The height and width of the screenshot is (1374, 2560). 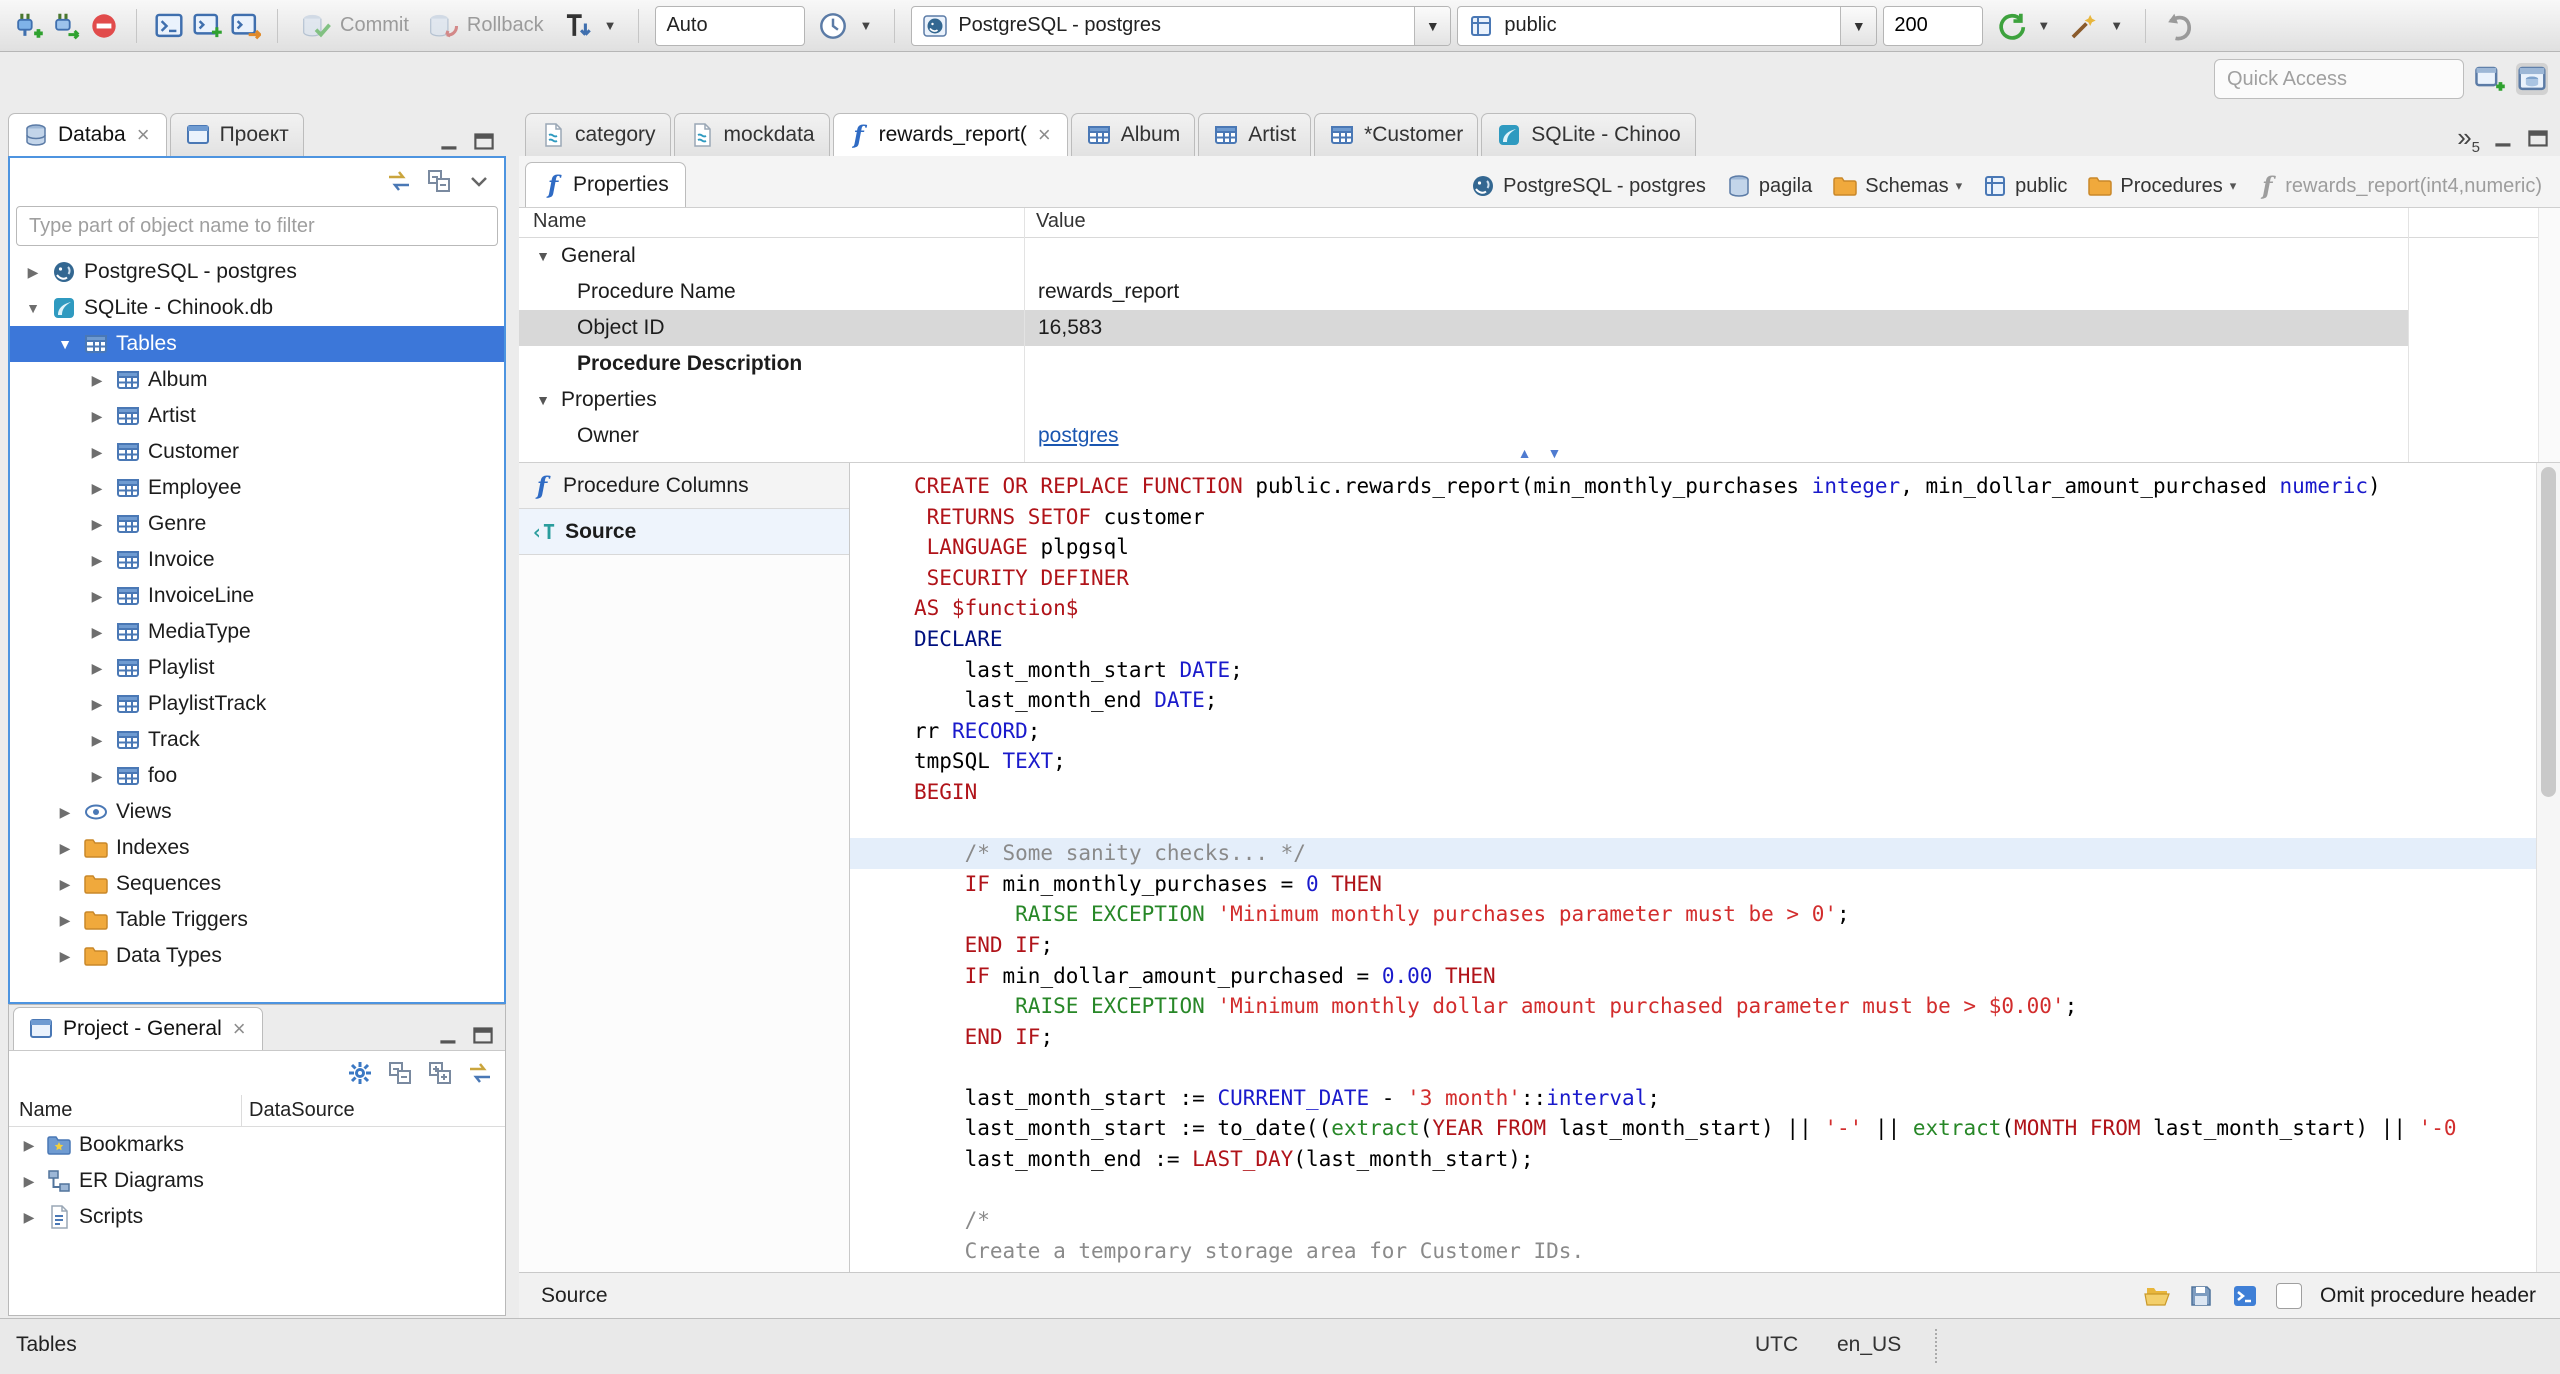 I want to click on editor-tab-artist: Artist, so click(x=1255, y=134).